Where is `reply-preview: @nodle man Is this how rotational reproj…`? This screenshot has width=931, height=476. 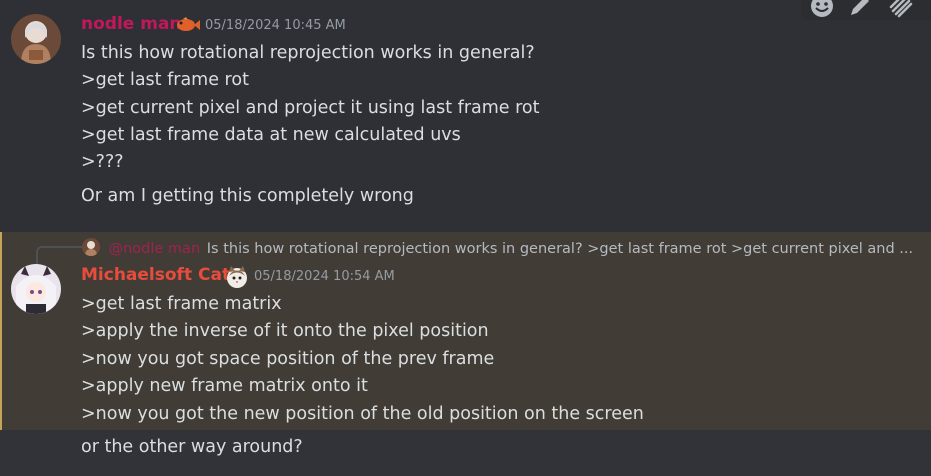 reply-preview: @nodle man Is this how rotational reproj… is located at coordinates (497, 247).